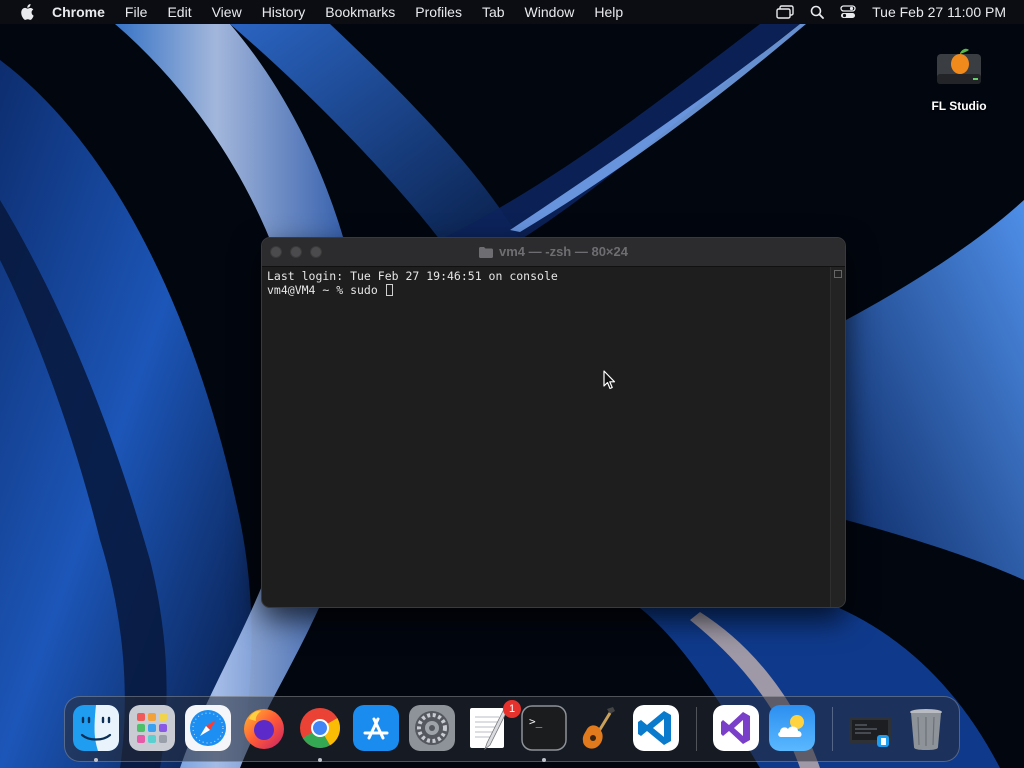 The width and height of the screenshot is (1024, 768). Describe the element at coordinates (326, 290) in the screenshot. I see `terminal-prompt: vm4@VM4 ~ % sudo` at that location.